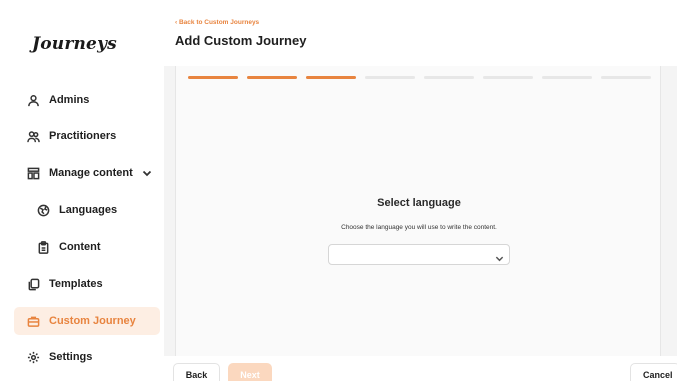 This screenshot has height=381, width=677. What do you see at coordinates (92, 321) in the screenshot?
I see `sidebar-item-label: Custom Journey` at bounding box center [92, 321].